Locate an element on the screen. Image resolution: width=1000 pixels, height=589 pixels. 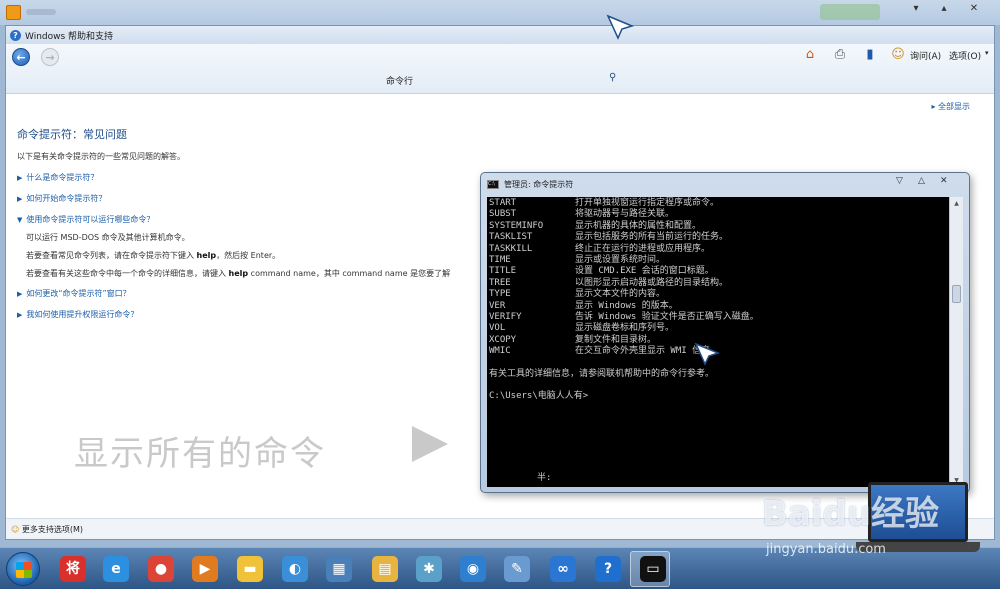
command-row: TYPE 显示文本文件的内容。 is located at coordinates (718, 294).